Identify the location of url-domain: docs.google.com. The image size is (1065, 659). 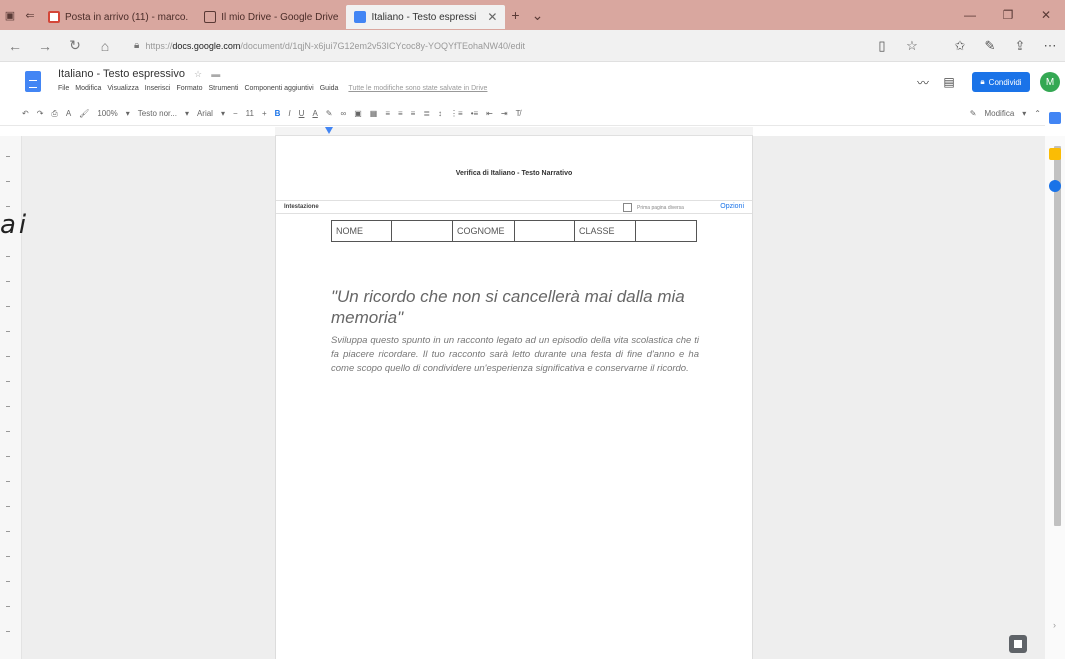
(206, 45).